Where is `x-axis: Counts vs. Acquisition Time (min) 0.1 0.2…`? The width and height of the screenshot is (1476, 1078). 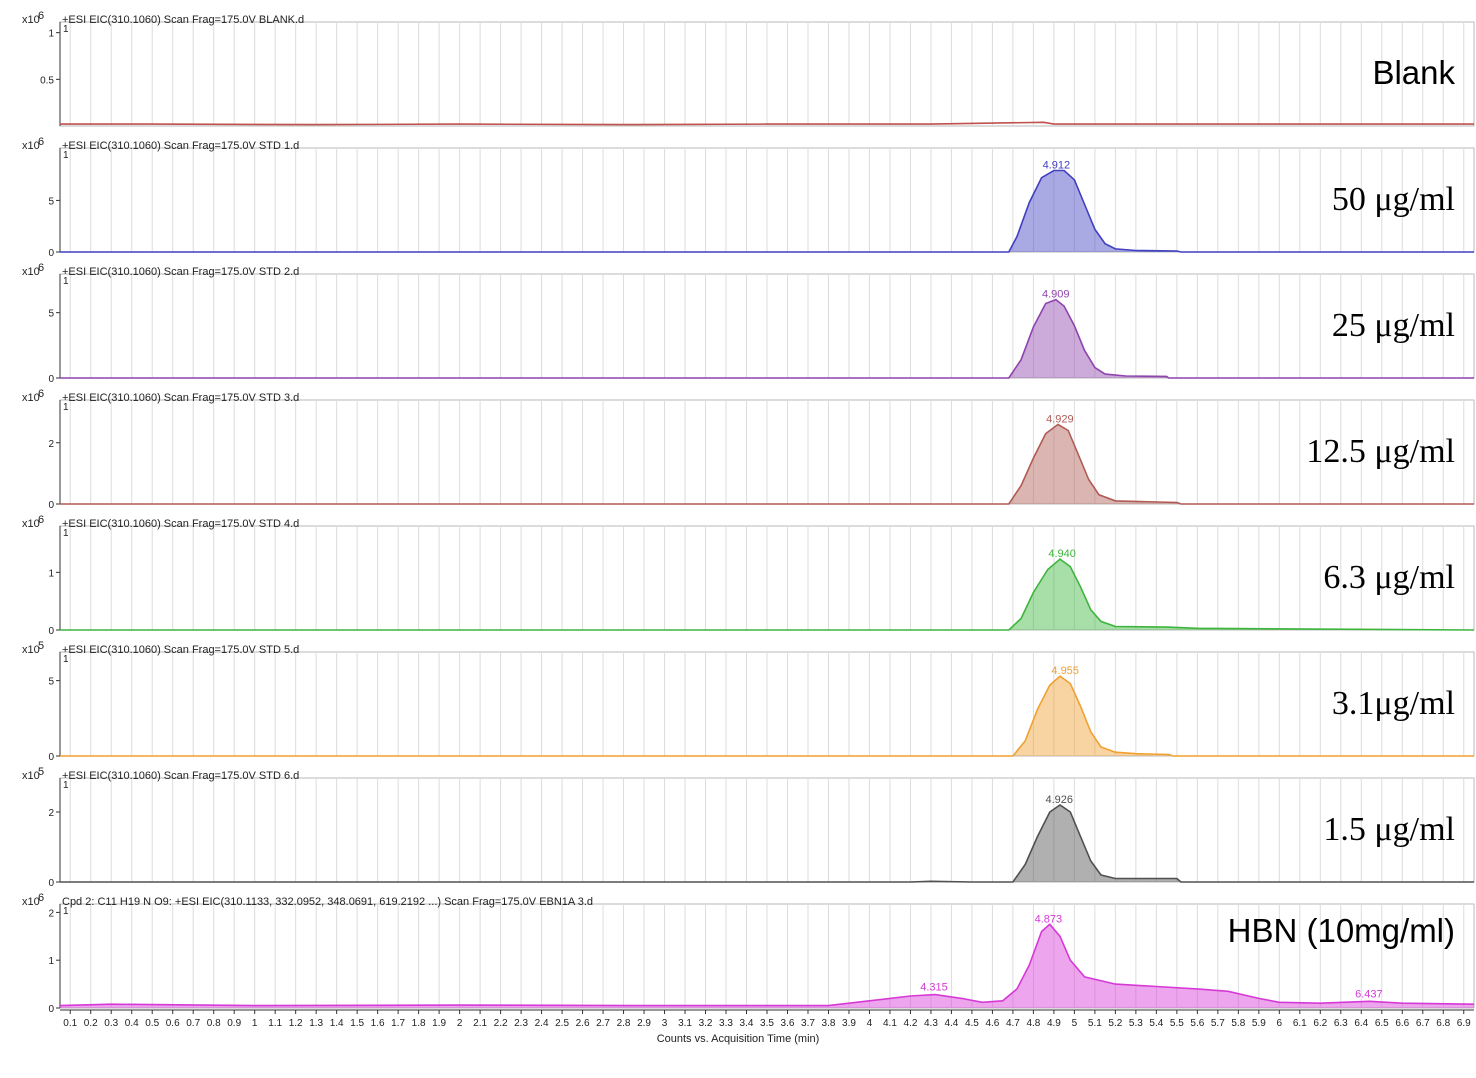
x-axis: Counts vs. Acquisition Time (min) 0.1 0.2… is located at coordinates (767, 1027).